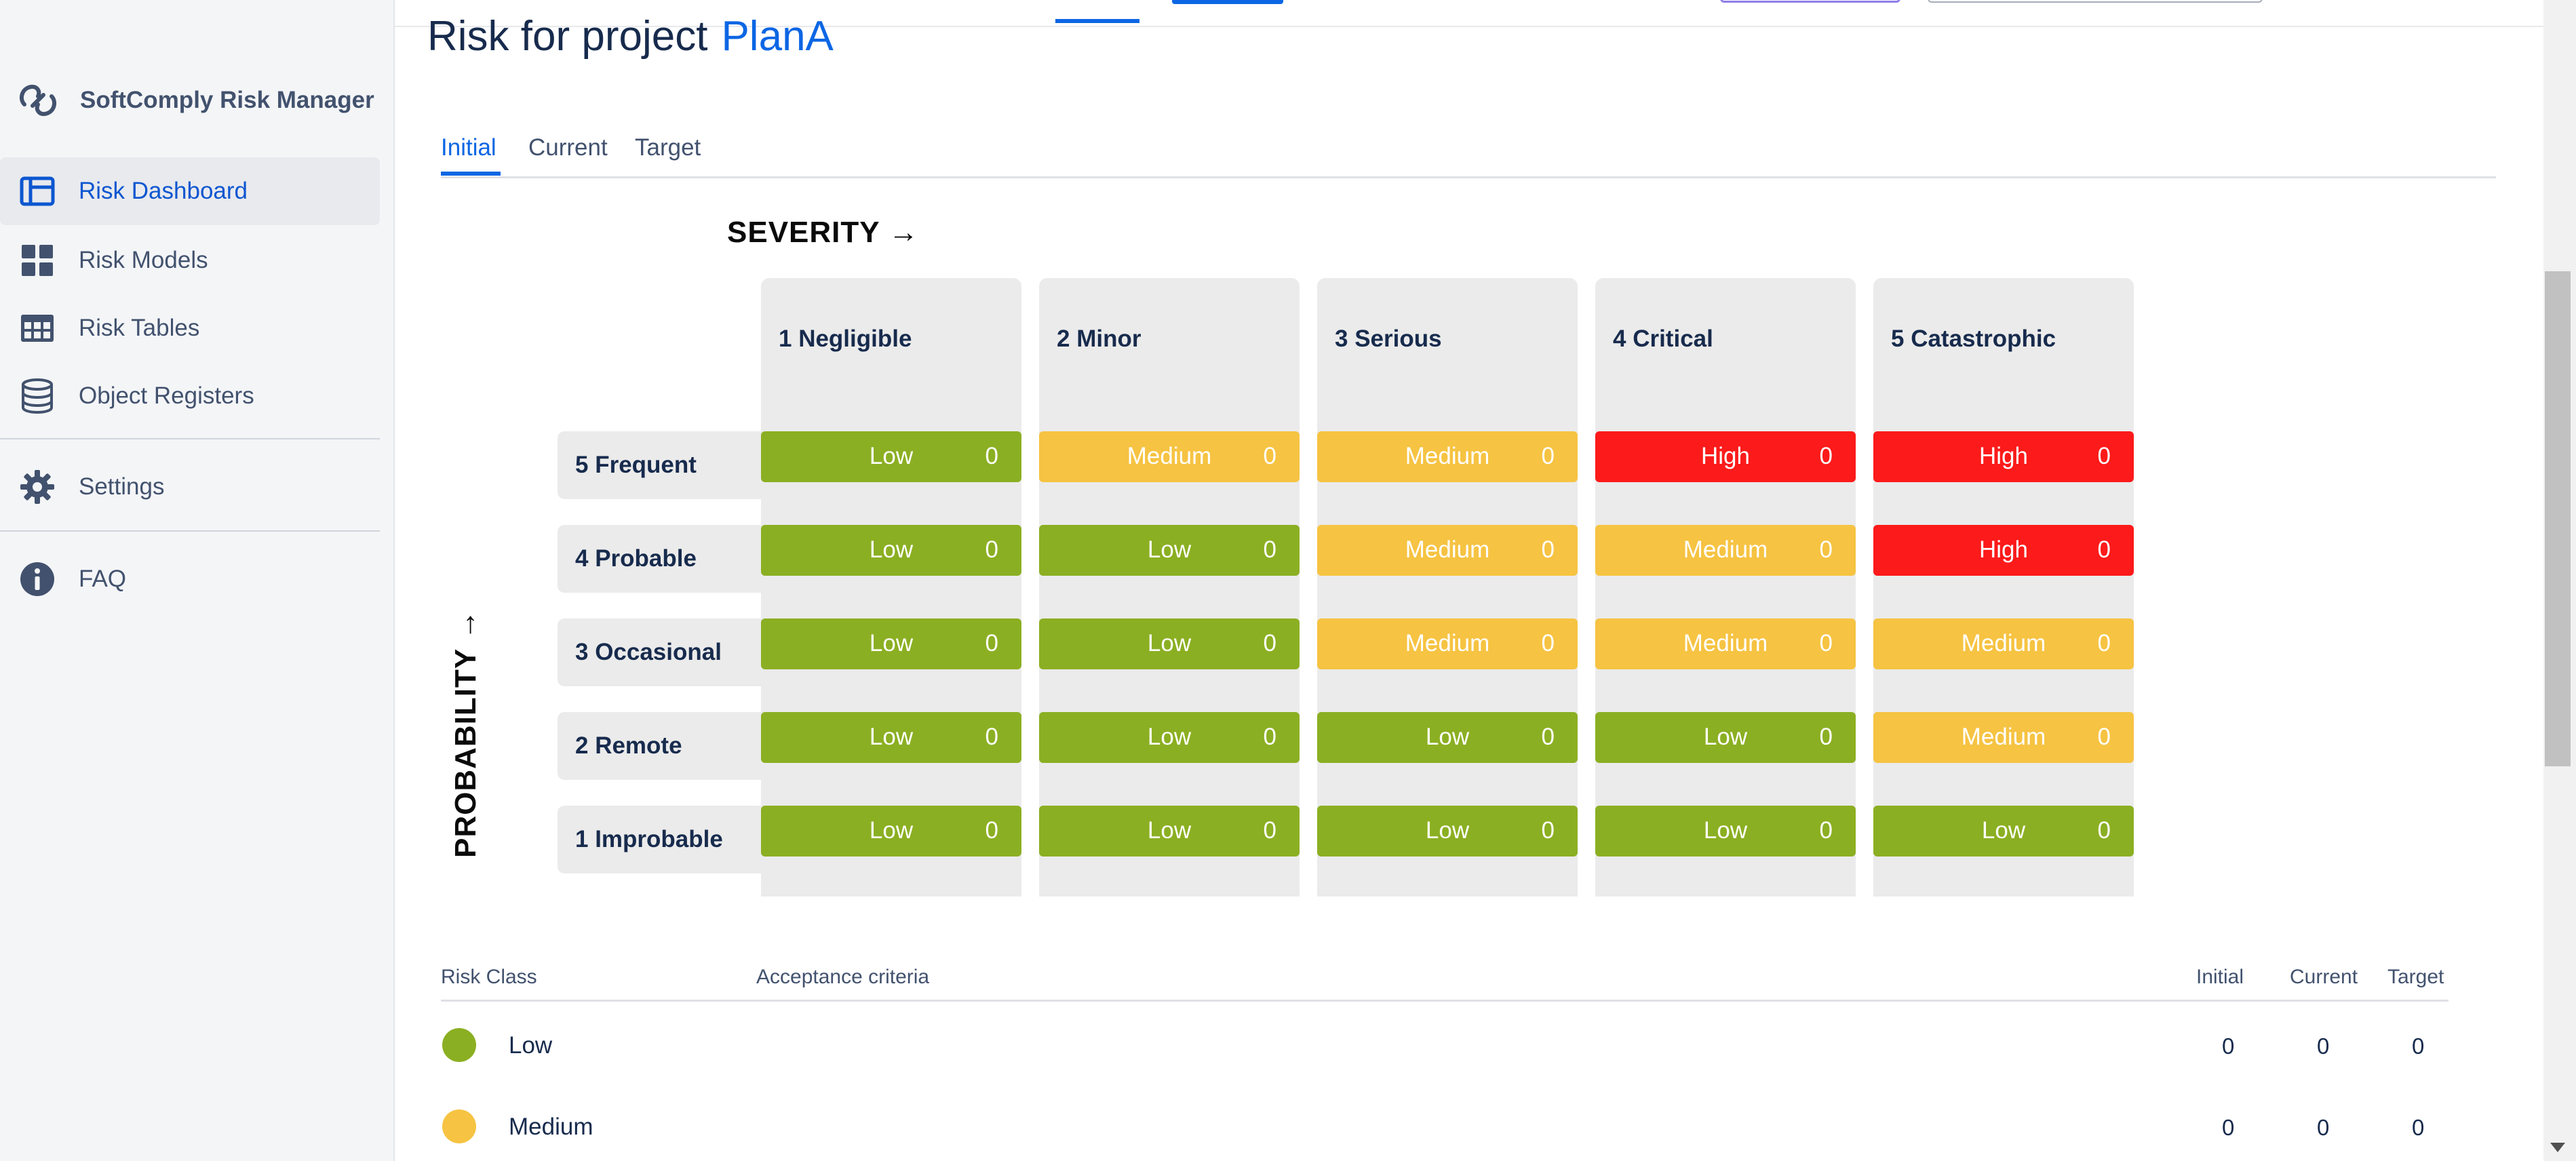 The height and width of the screenshot is (1161, 2576). Describe the element at coordinates (103, 579) in the screenshot. I see `sidebar-item-label: FAQ` at that location.